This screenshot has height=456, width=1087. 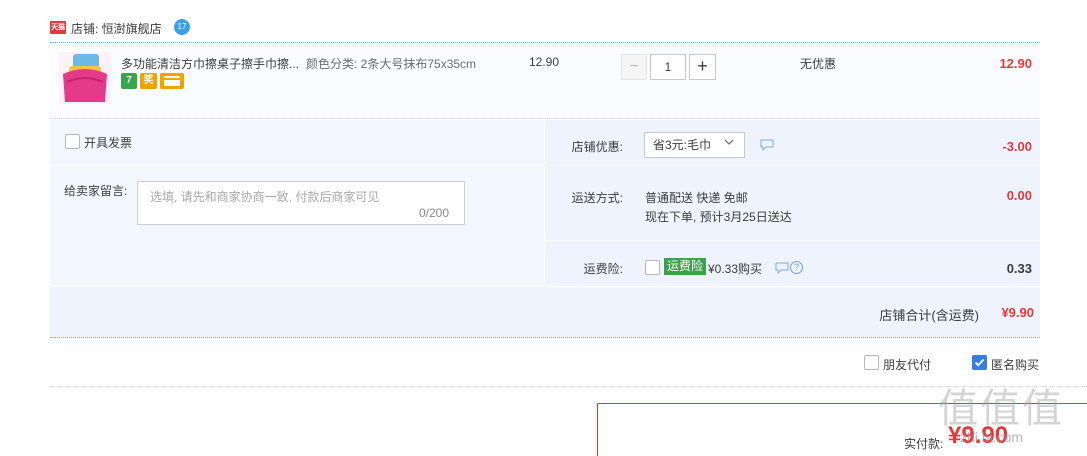 I want to click on quantity-increase-button: +, so click(x=702, y=67).